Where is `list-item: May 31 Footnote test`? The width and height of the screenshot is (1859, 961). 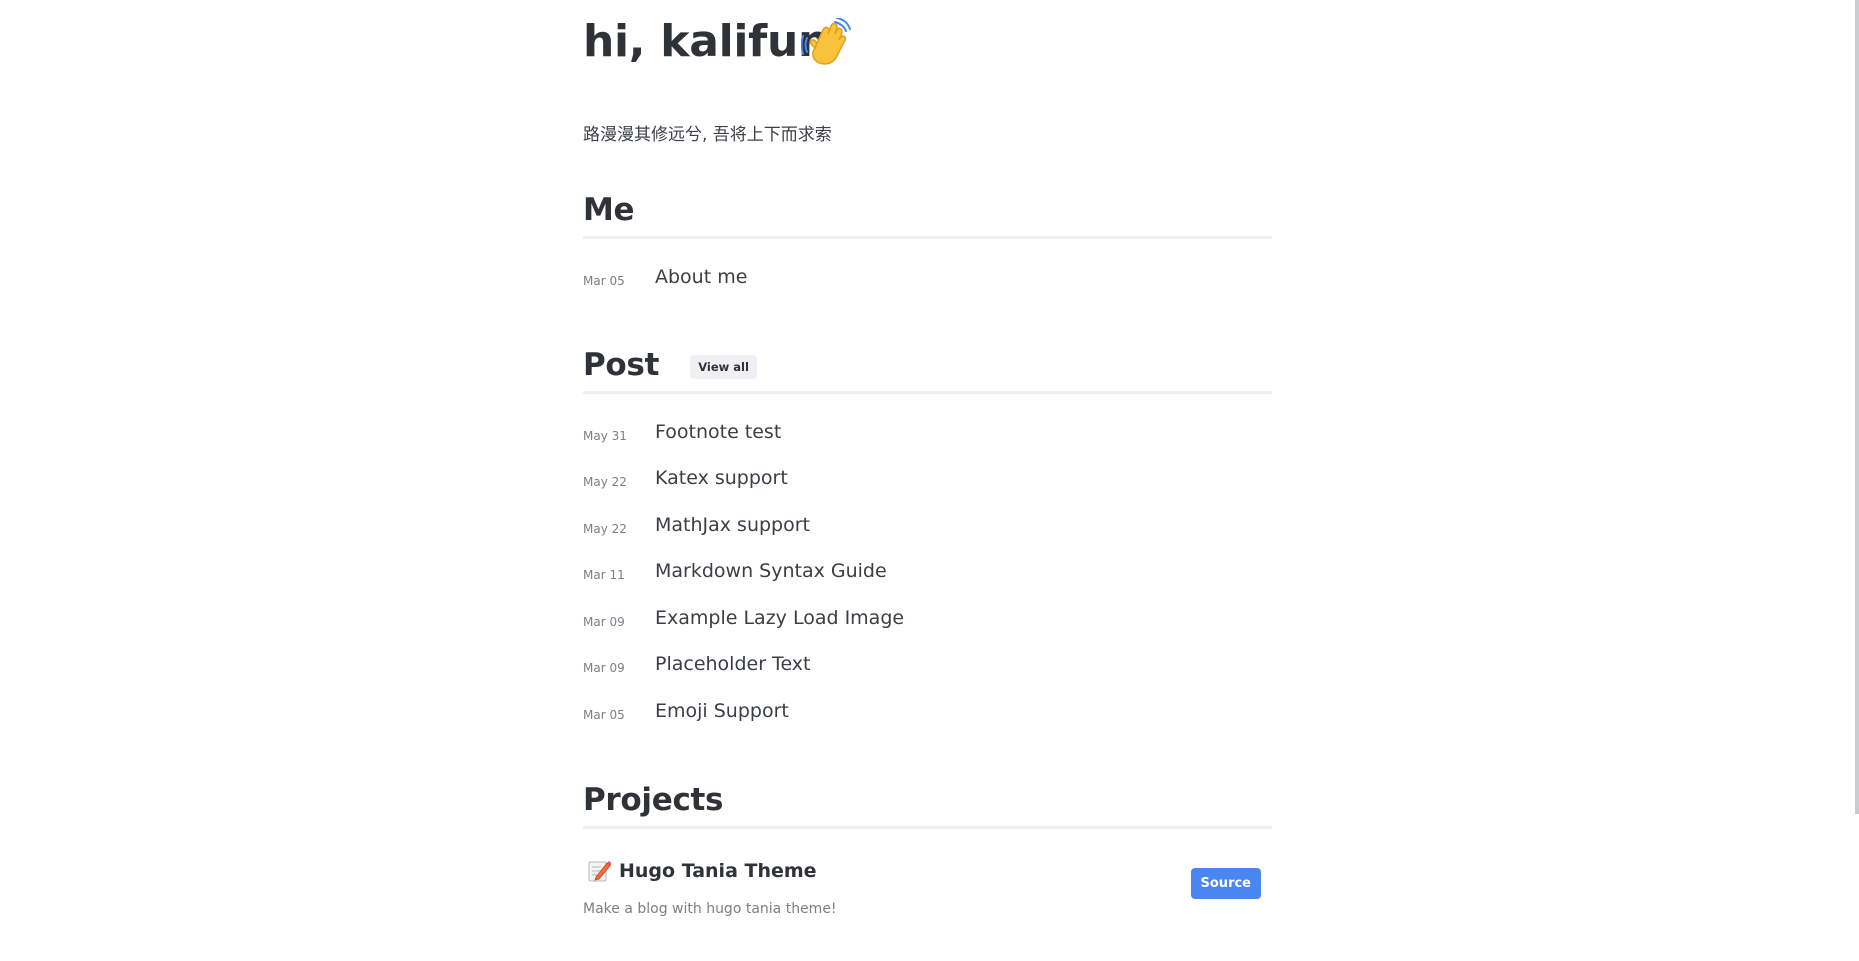 list-item: May 31 Footnote test is located at coordinates (927, 436).